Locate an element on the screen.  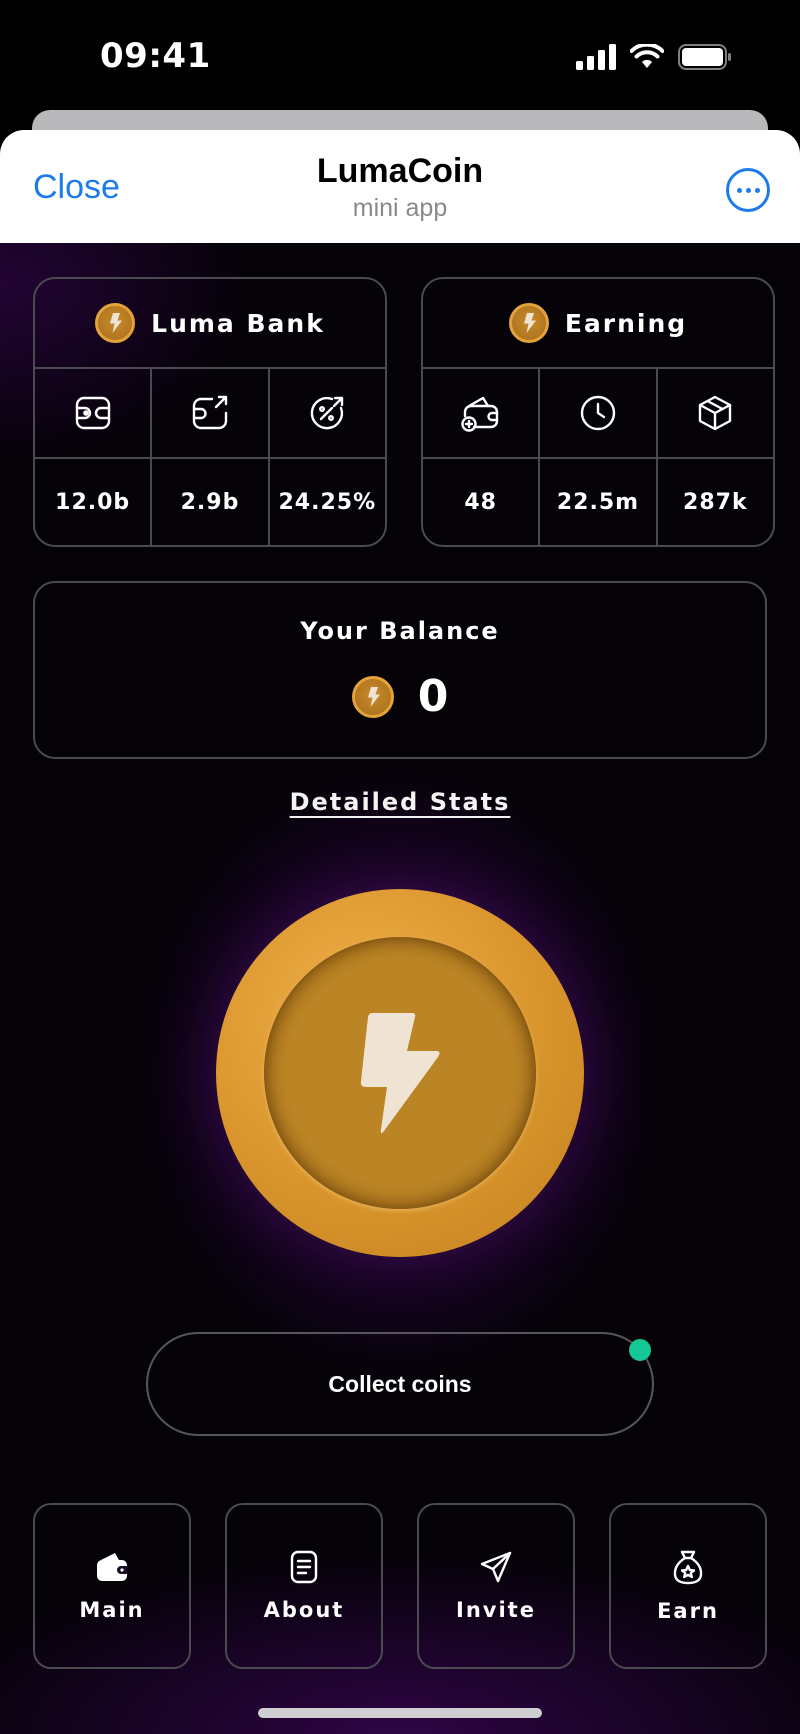
bank-withdrawn-value: 2.9b is located at coordinates (211, 502).